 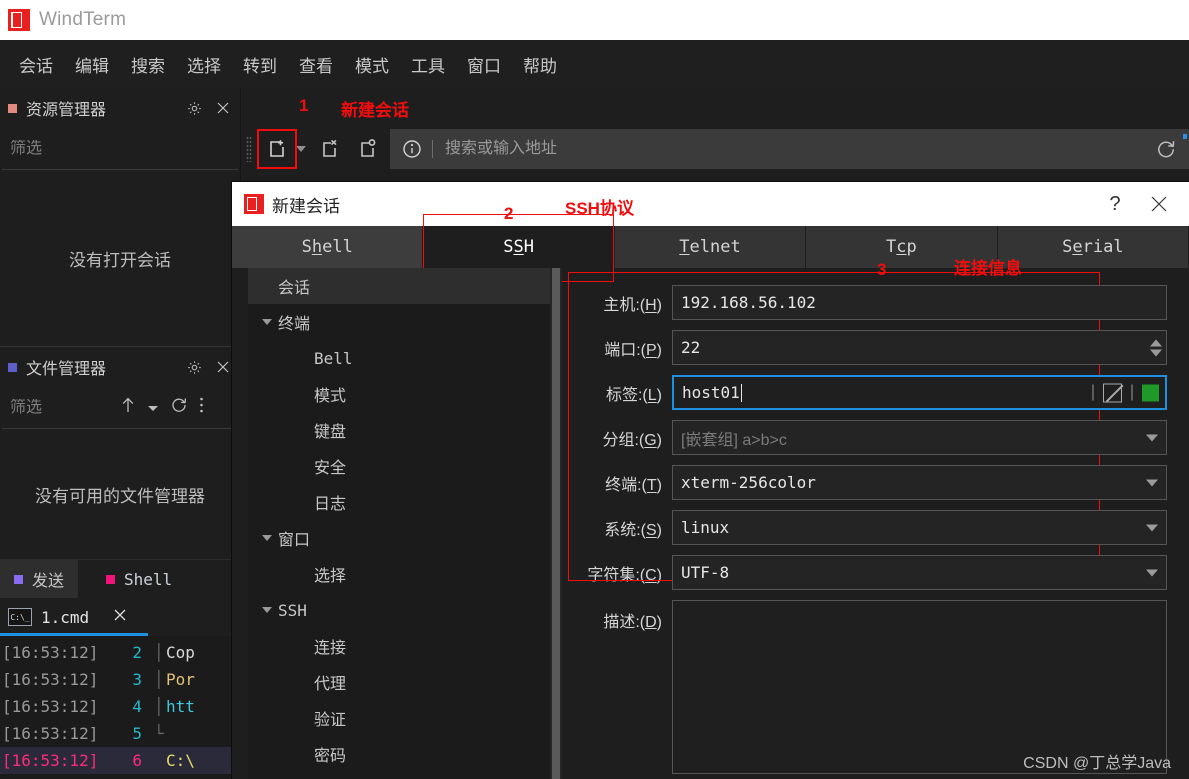 I want to click on form-row-group: 分组:(G) [嵌套组] a>b>c, so click(x=869, y=437).